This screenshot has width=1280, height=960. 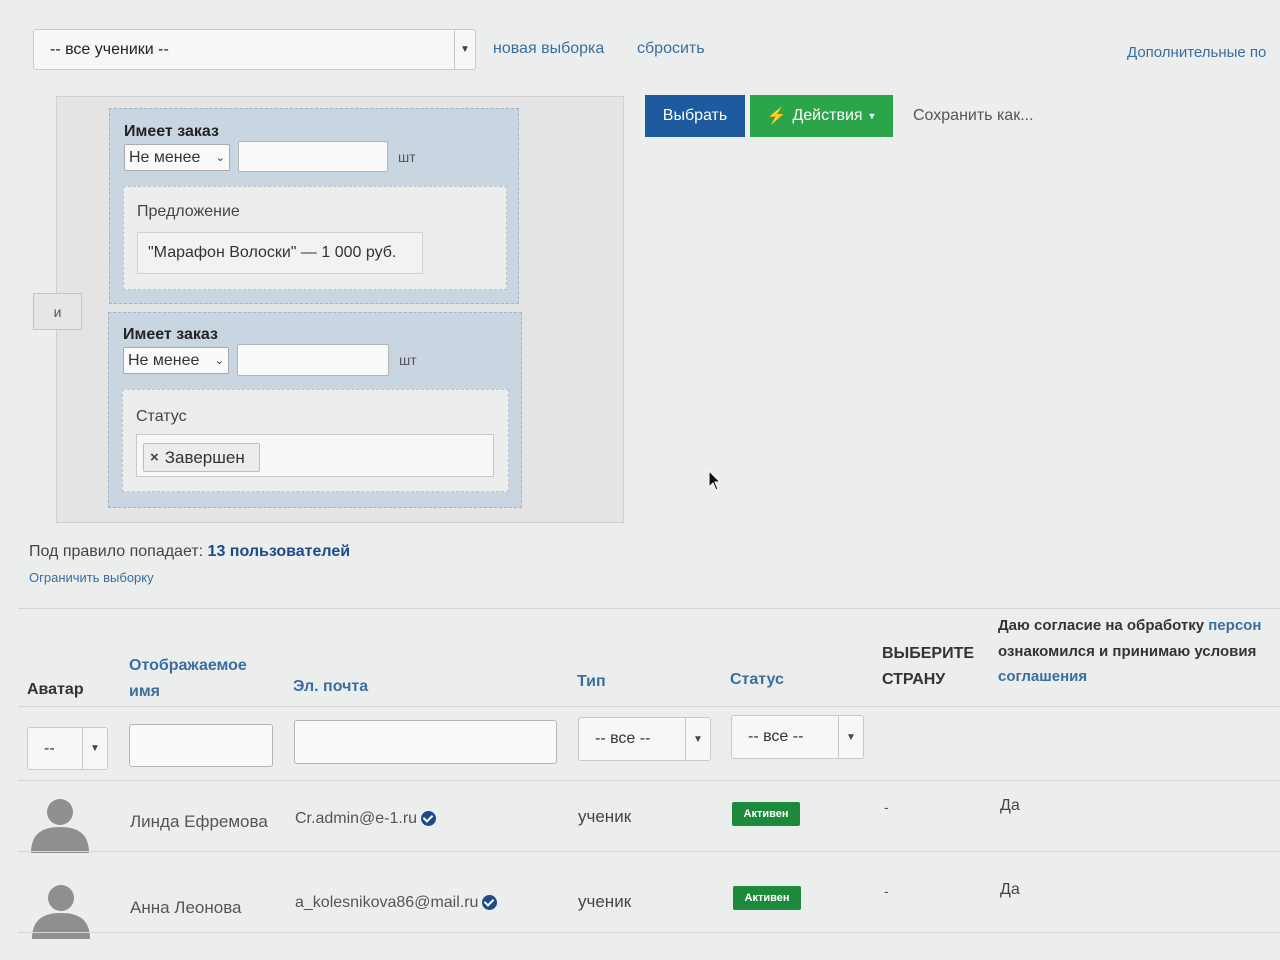 I want to click on offer-value-box: "Марафон Волоски" — 1 000 руб., so click(x=280, y=253).